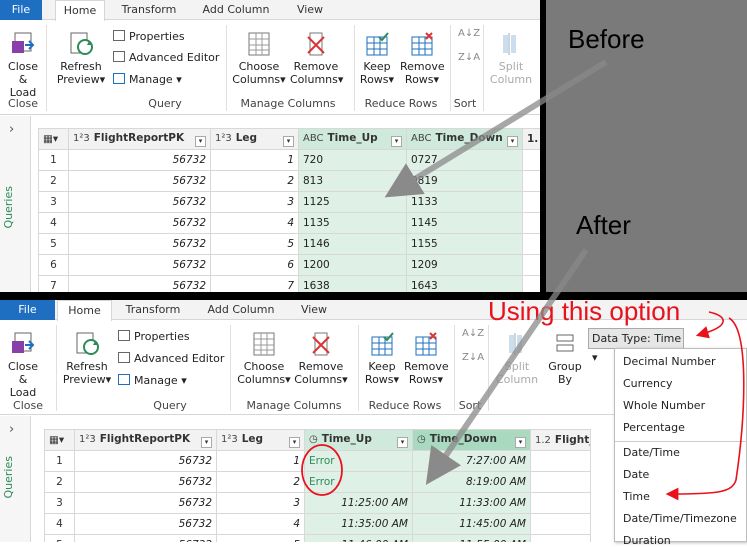 This screenshot has height=547, width=747. I want to click on cell-leg: 7, so click(254, 283).